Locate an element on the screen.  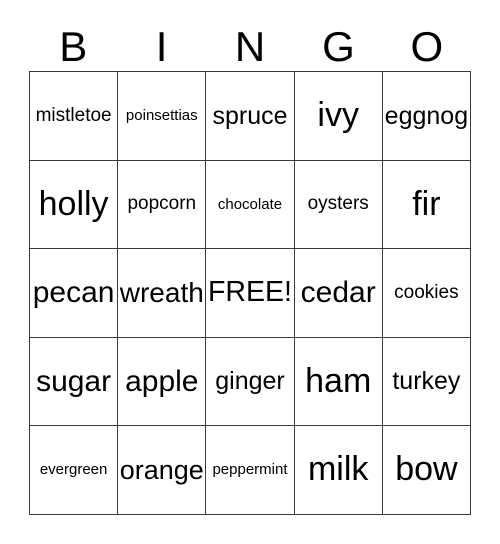
bingo-cell: sugar is located at coordinates (74, 382).